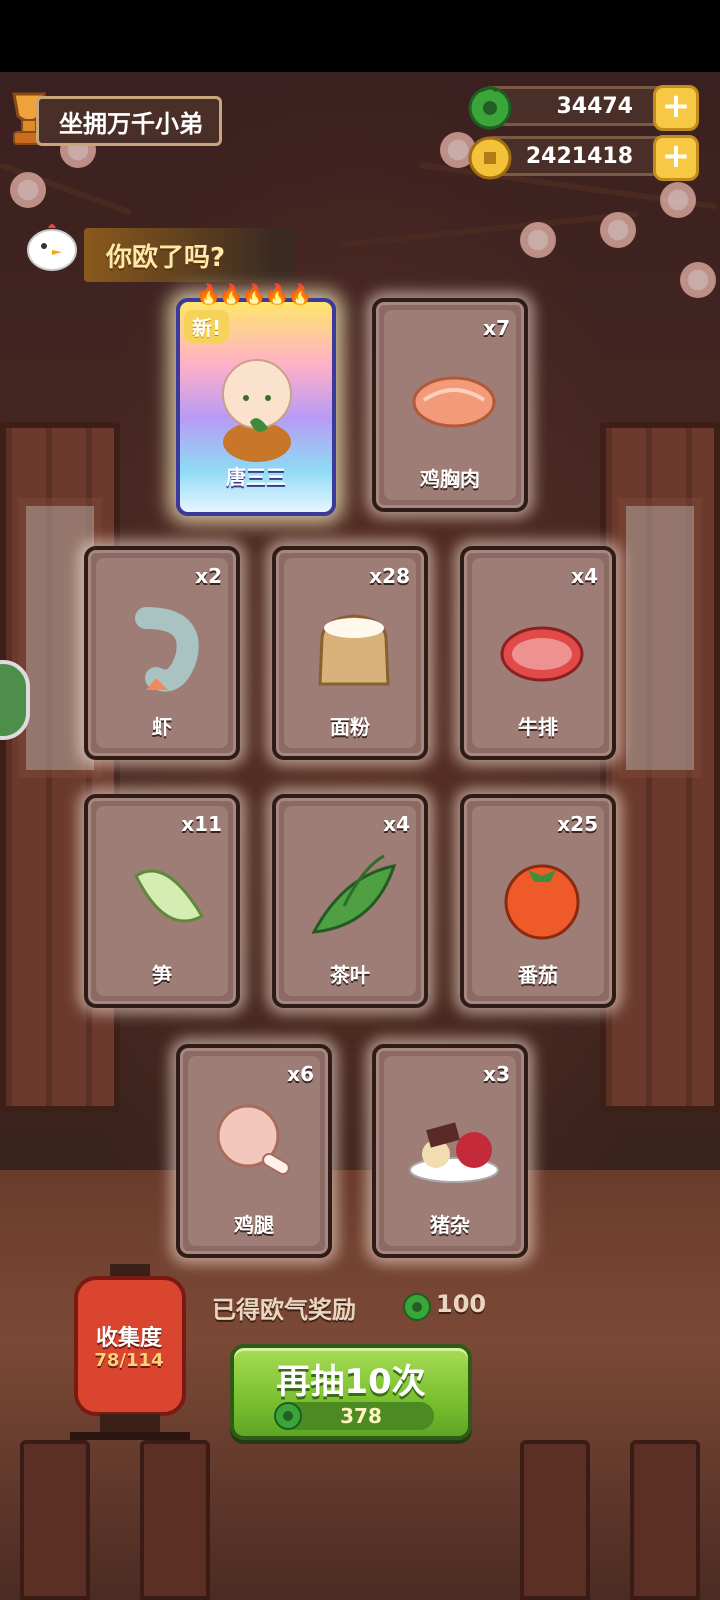  I want to click on bamboo-shoot-icon, so click(169, 896).